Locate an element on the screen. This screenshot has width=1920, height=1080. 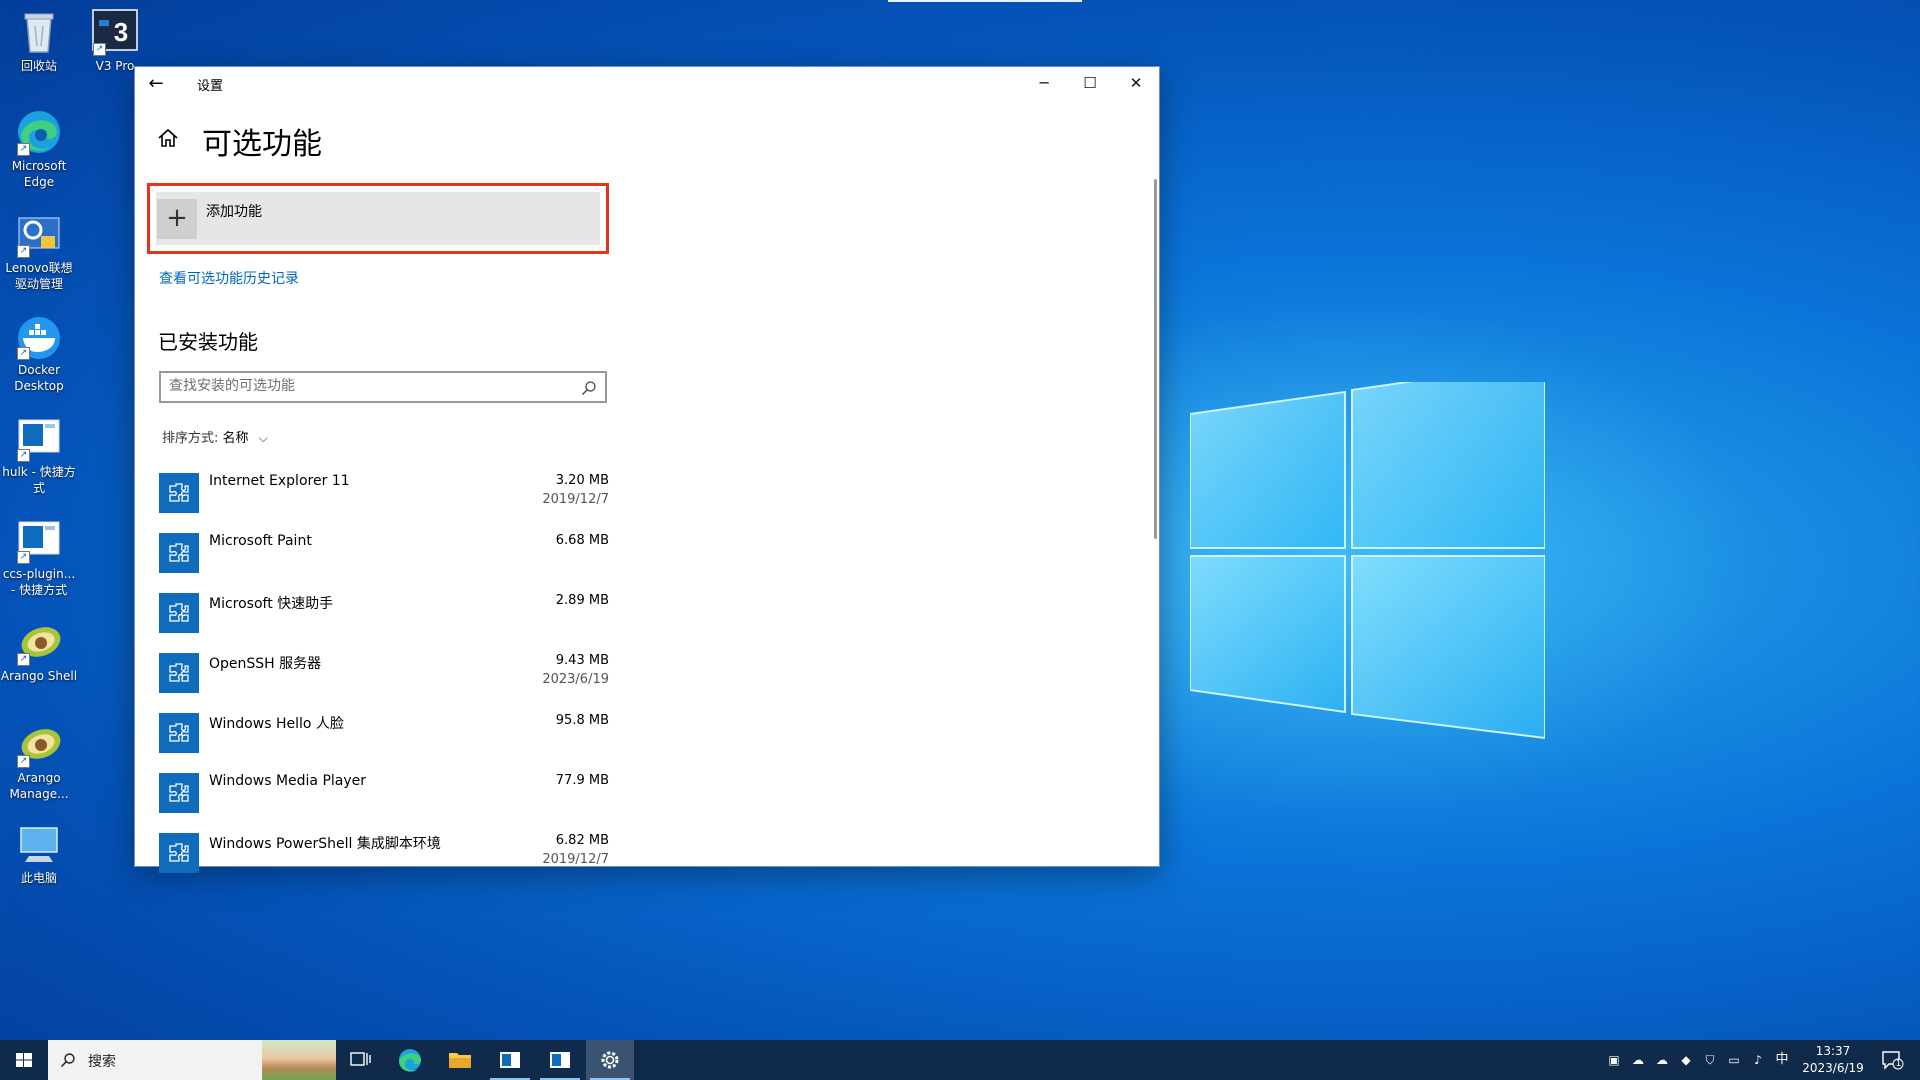
top-edge-indicator is located at coordinates (985, 1).